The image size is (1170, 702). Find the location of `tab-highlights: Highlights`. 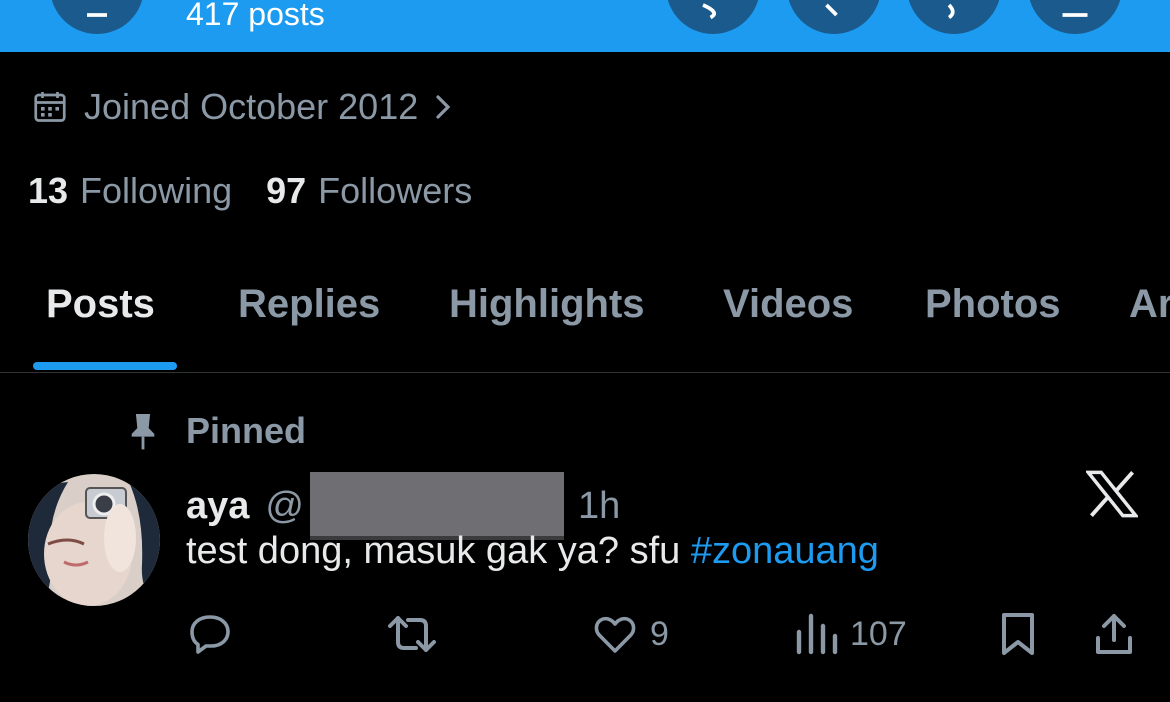

tab-highlights: Highlights is located at coordinates (547, 304).